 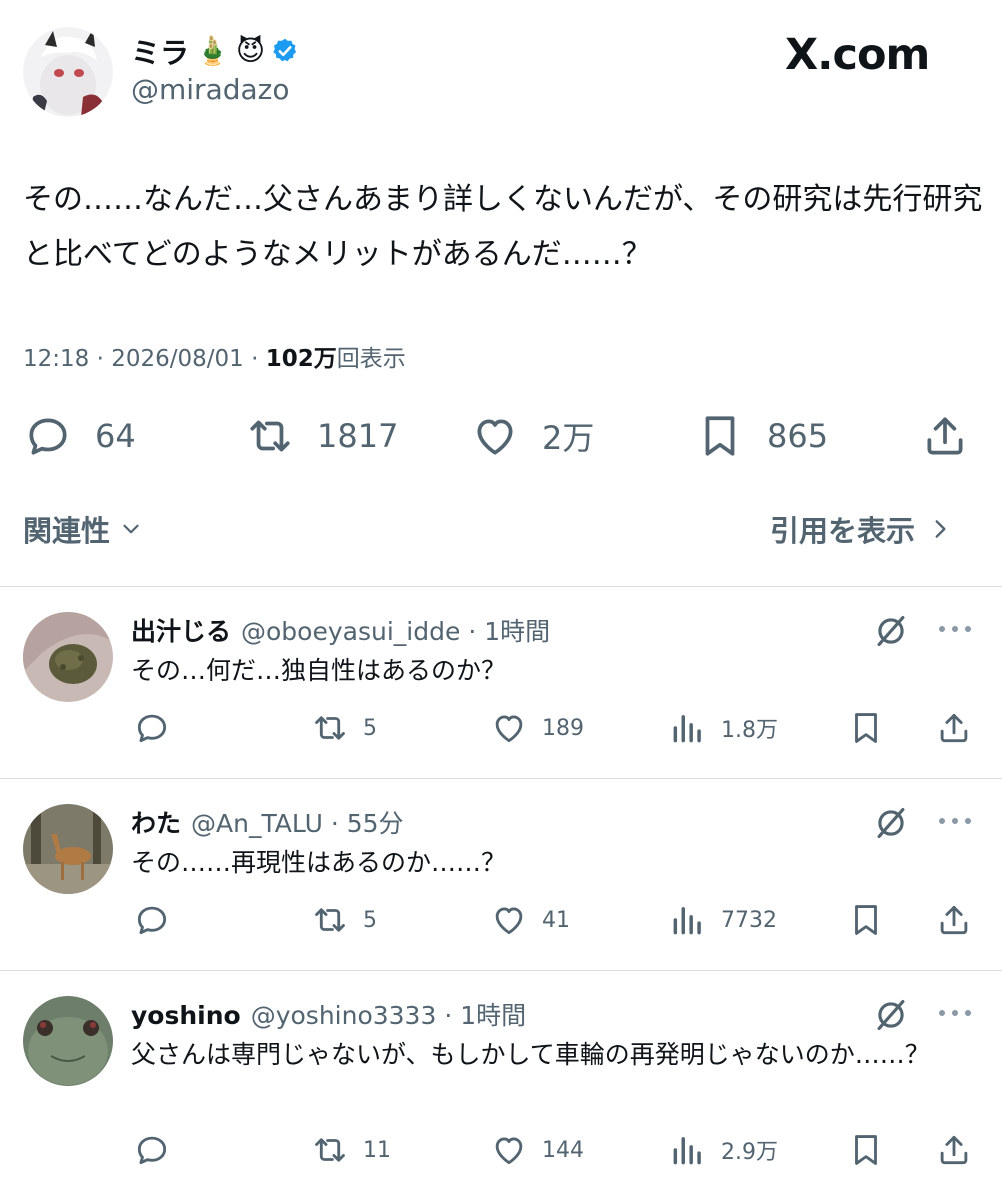 I want to click on reply-count: 64, so click(x=115, y=436).